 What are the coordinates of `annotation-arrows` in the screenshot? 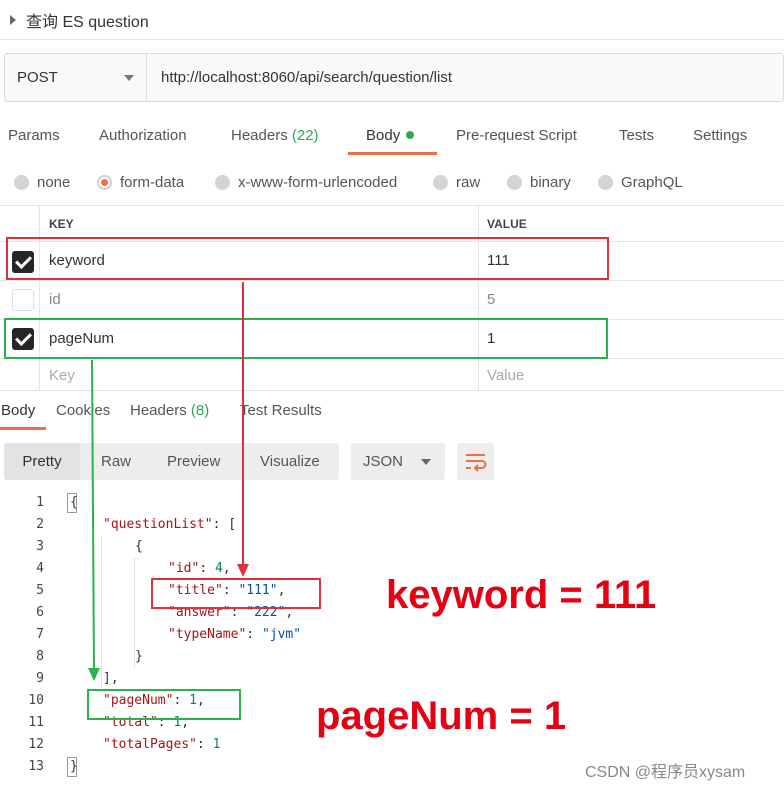 It's located at (168, 481).